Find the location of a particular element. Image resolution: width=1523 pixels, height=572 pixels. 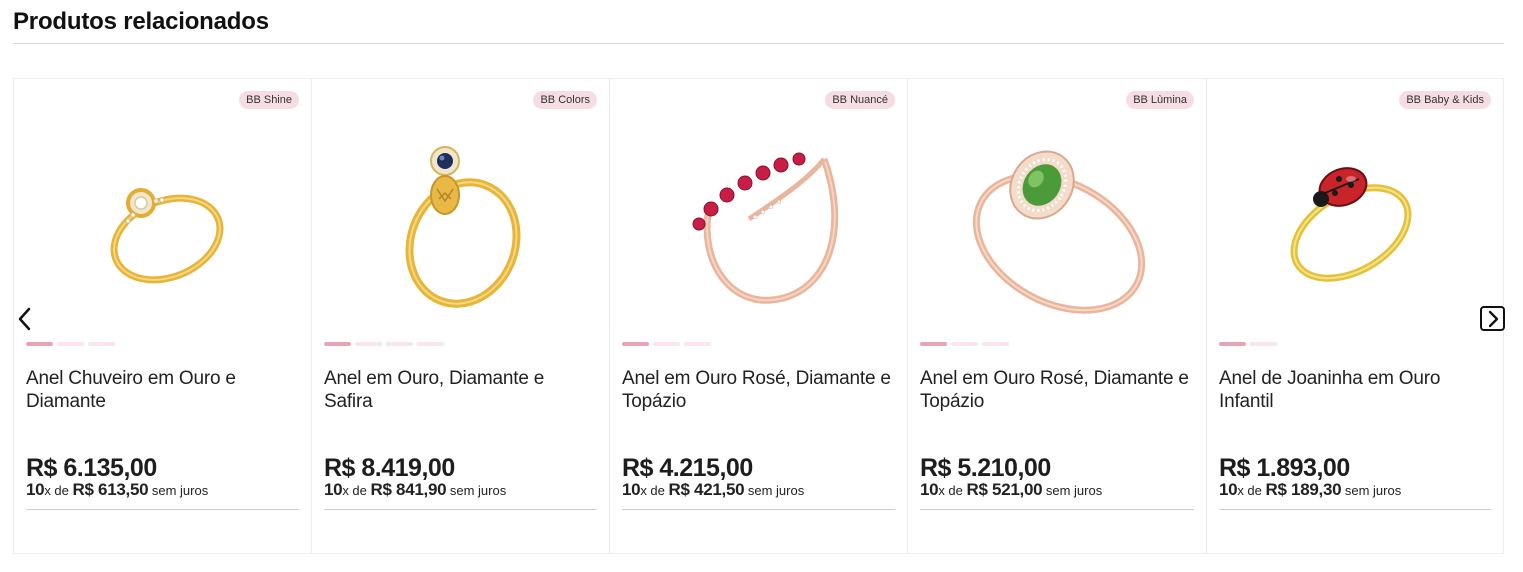

installment-value: R$ 613,50 is located at coordinates (110, 489).